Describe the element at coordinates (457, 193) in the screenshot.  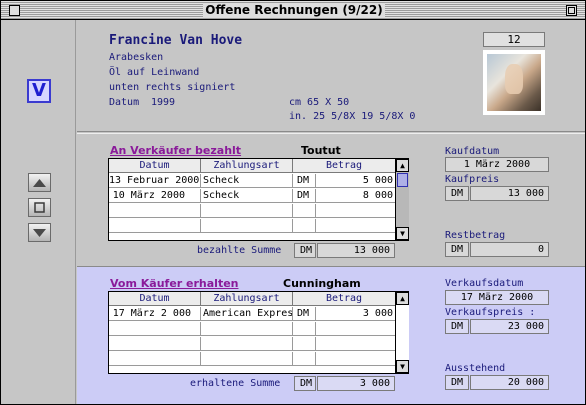
I see `purchase-price-currency: DM` at that location.